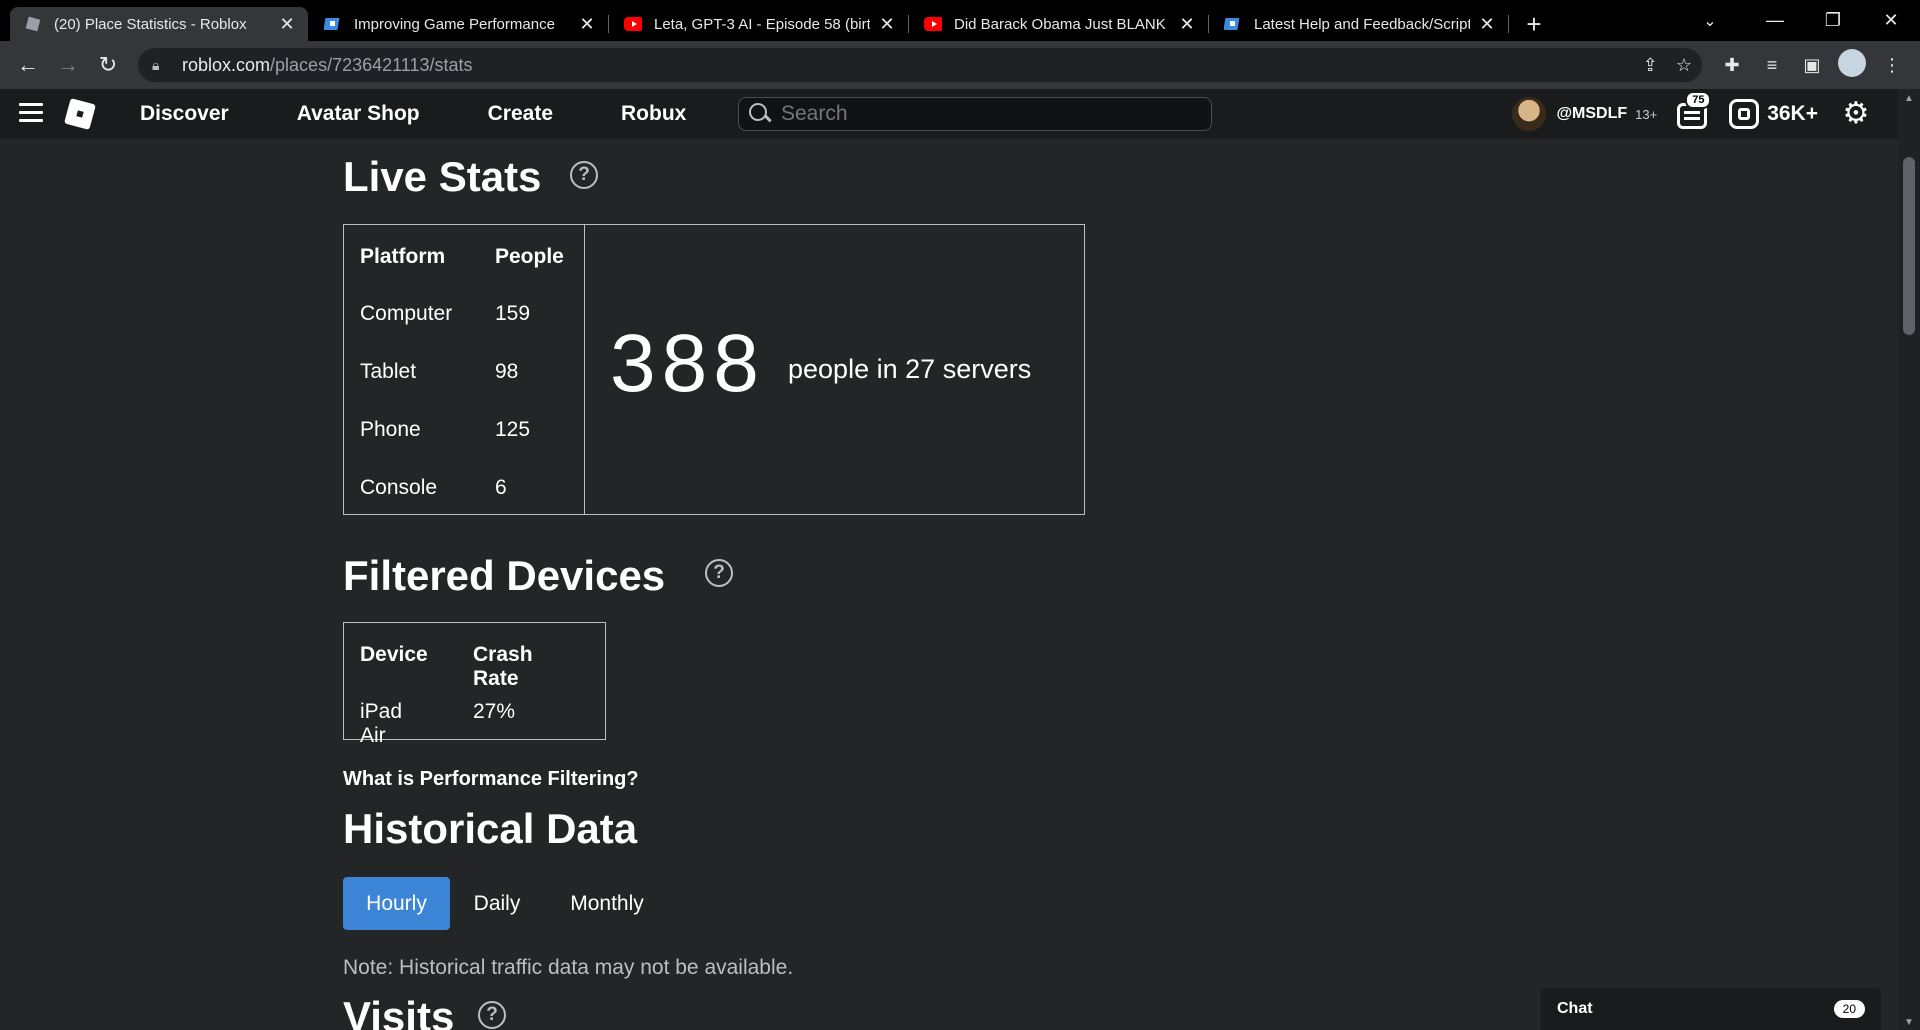 The width and height of the screenshot is (1920, 1030). What do you see at coordinates (1909, 246) in the screenshot?
I see `scrollbar-thumb` at bounding box center [1909, 246].